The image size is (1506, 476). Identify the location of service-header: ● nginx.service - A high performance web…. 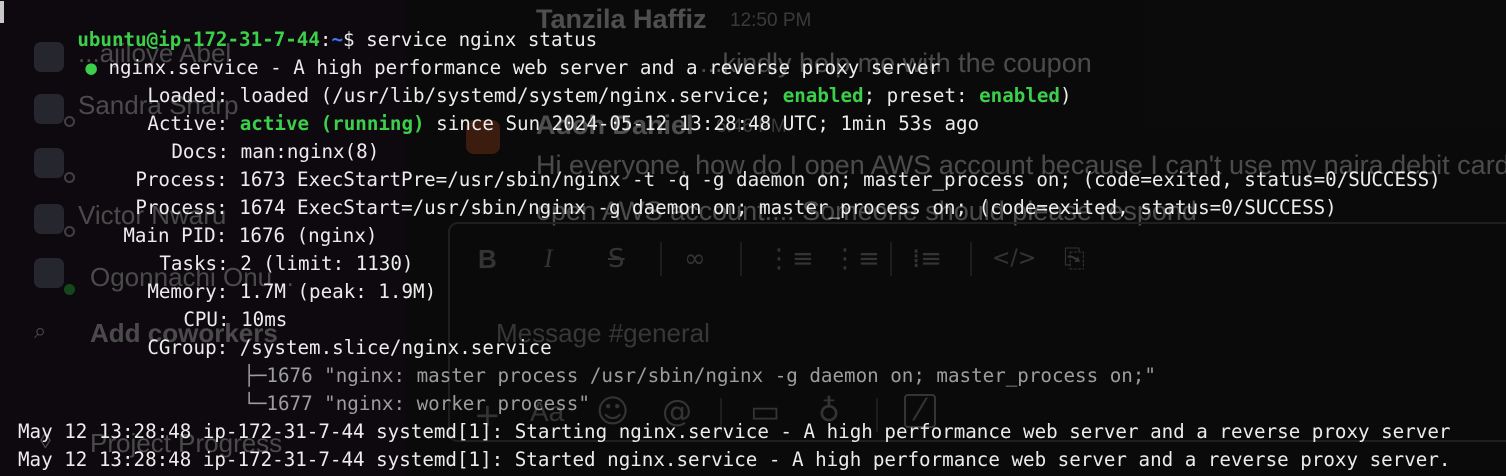
(478, 52).